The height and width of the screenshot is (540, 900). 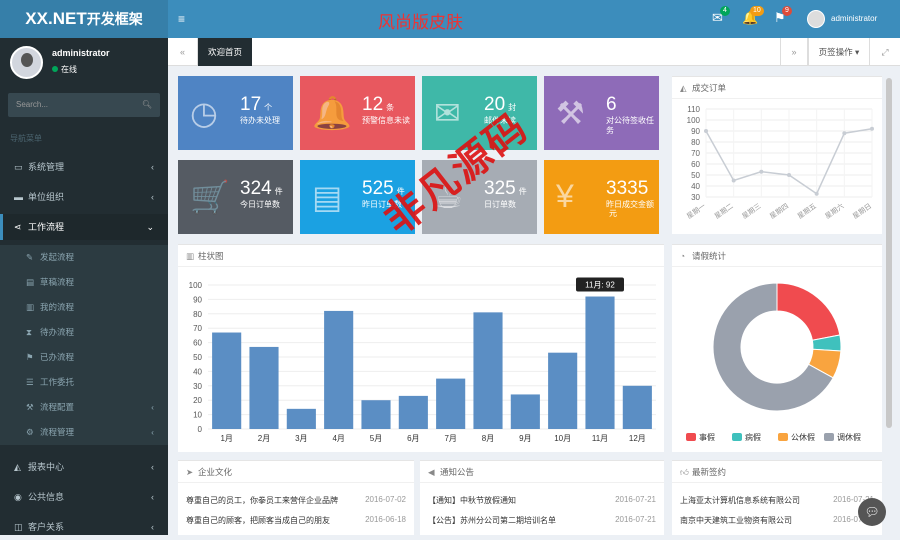 What do you see at coordinates (197, 314) in the screenshot?
I see `y-tick-label: 80` at bounding box center [197, 314].